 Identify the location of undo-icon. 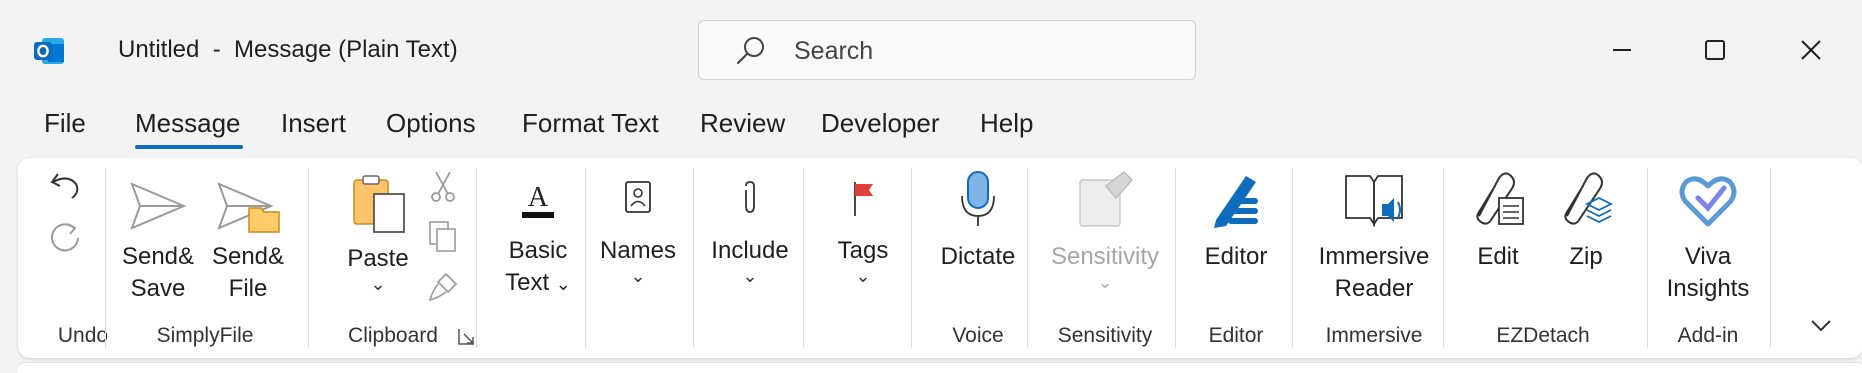
(66, 186).